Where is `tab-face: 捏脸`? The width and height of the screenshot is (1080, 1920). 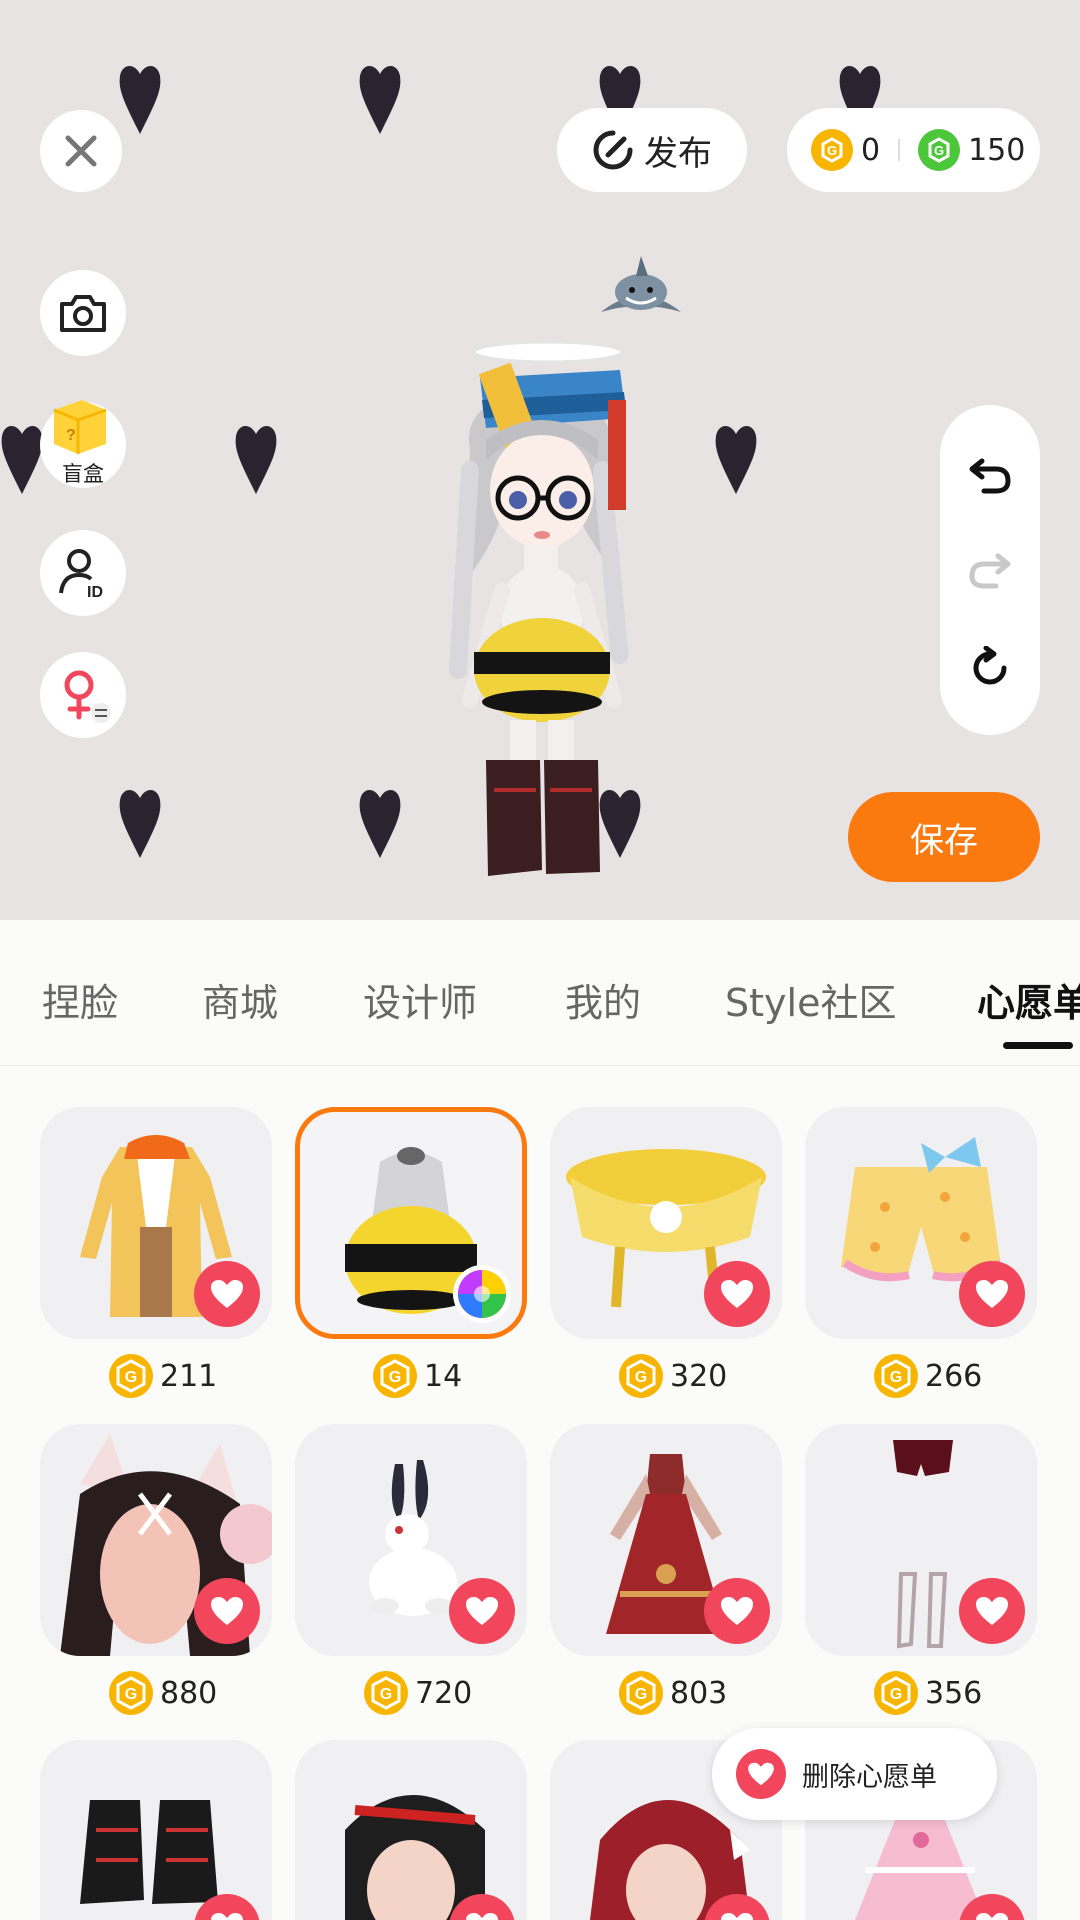
tab-face: 捏脸 is located at coordinates (80, 999).